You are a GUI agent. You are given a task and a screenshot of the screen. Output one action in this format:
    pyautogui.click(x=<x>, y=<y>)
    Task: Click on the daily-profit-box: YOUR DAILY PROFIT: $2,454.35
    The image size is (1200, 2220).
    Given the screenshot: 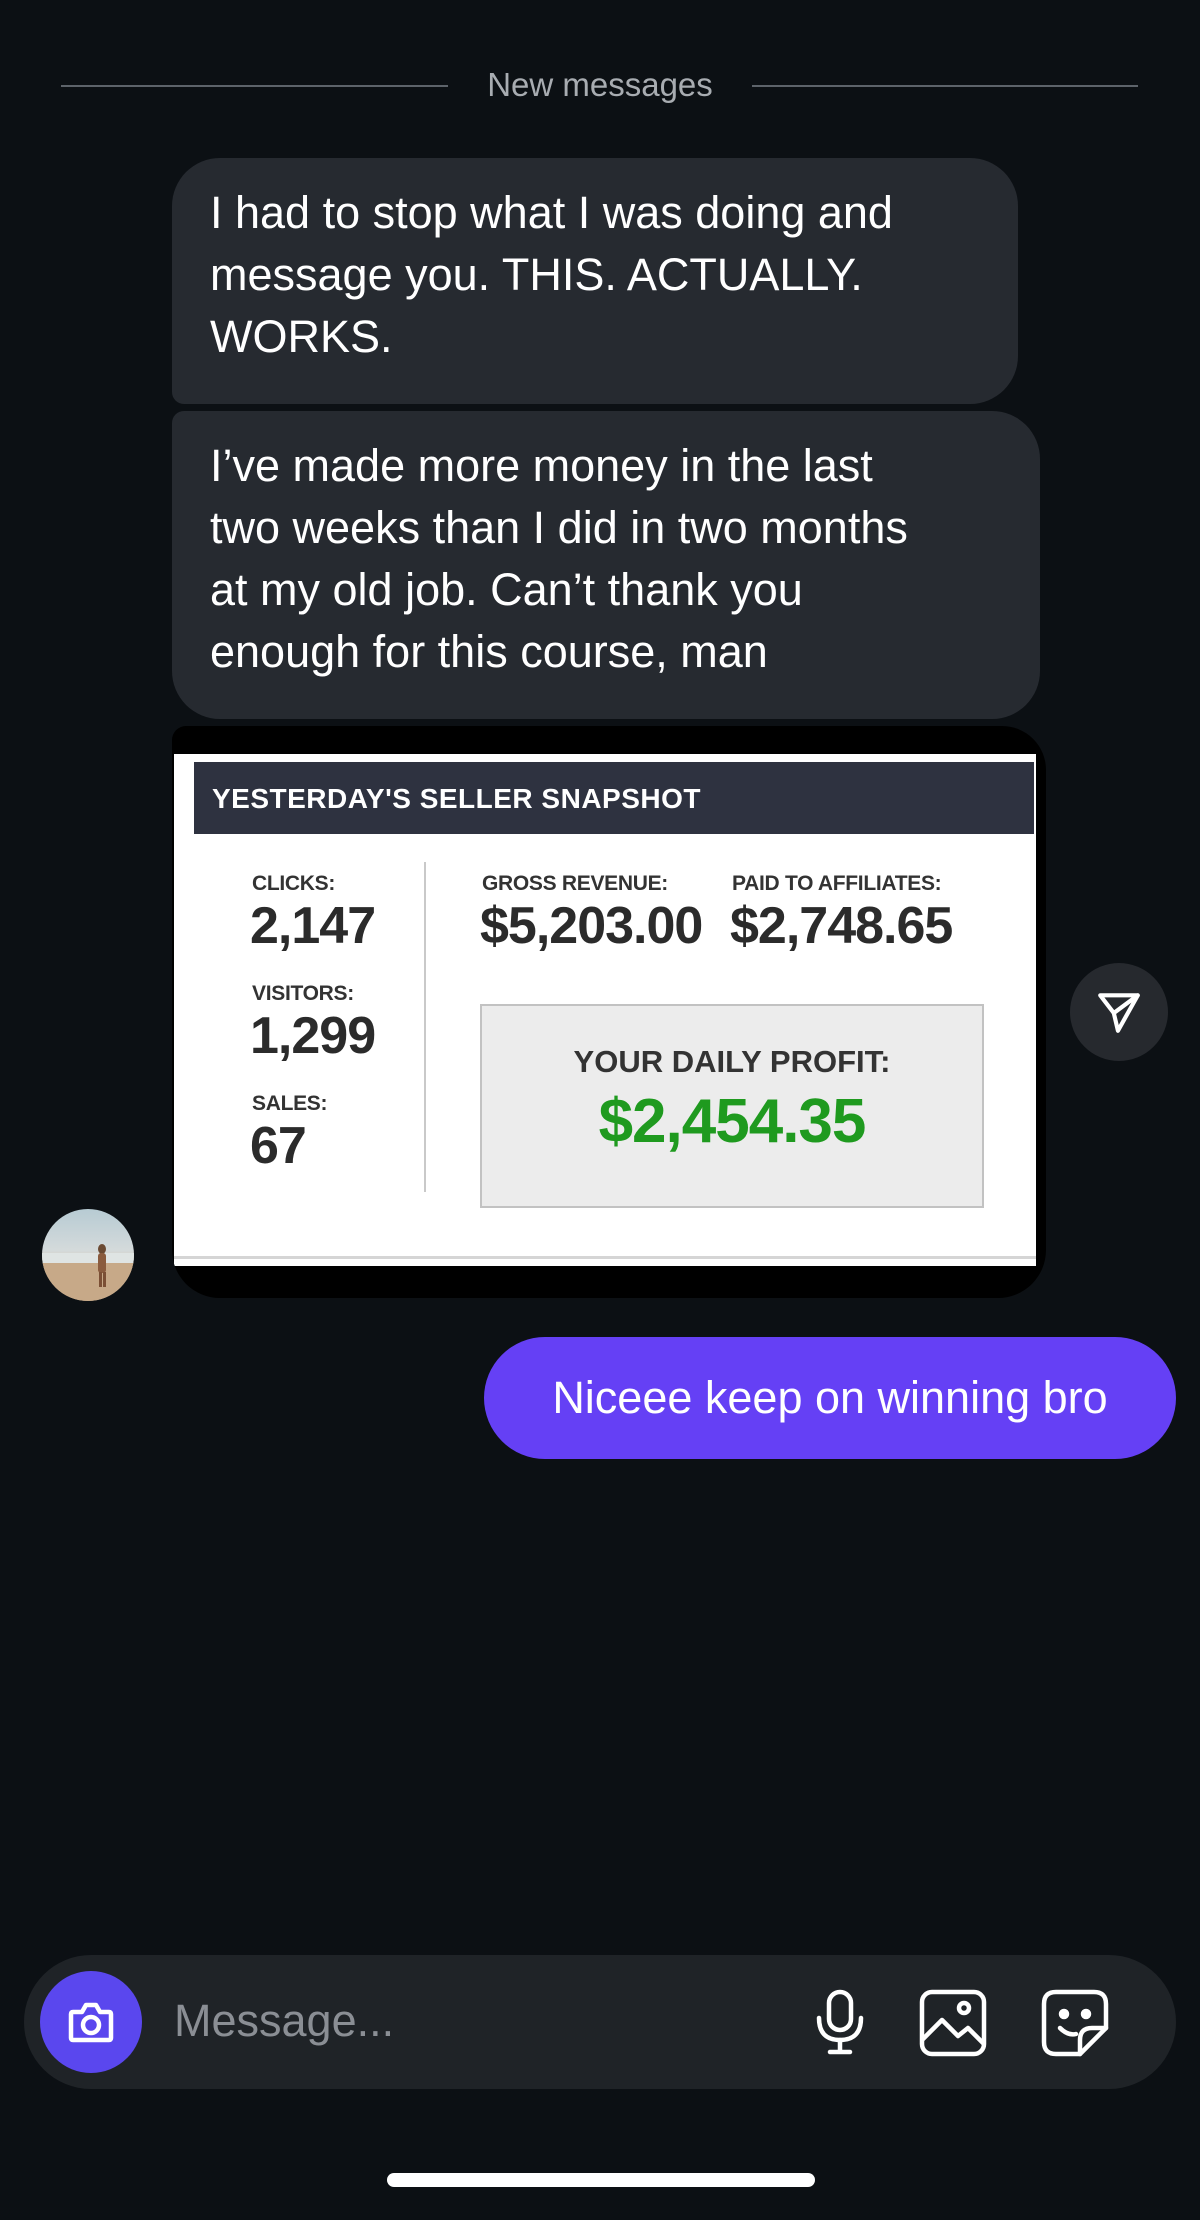 What is the action you would take?
    pyautogui.click(x=732, y=1106)
    